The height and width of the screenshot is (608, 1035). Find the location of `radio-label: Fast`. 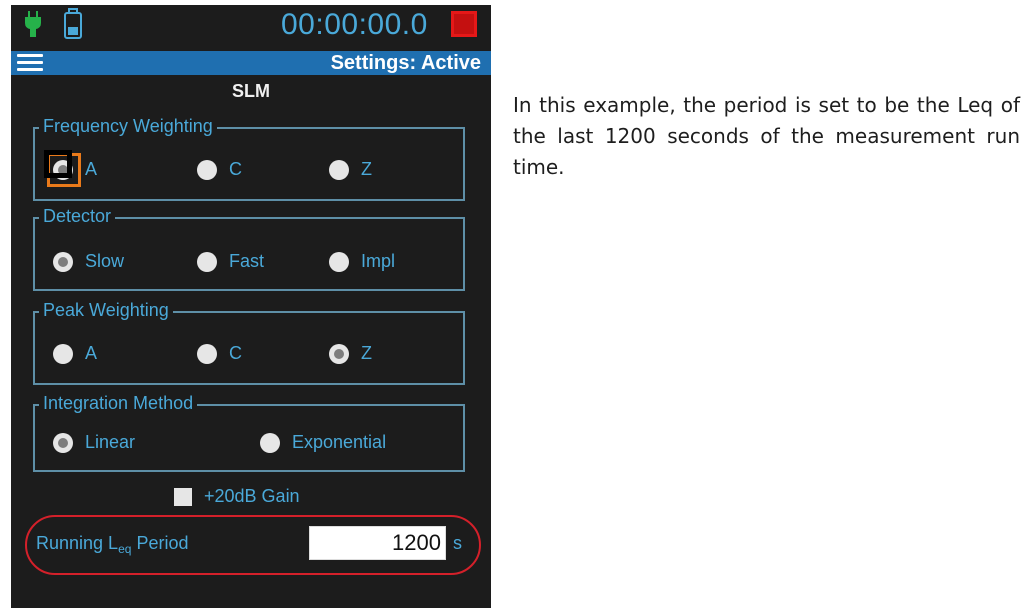

radio-label: Fast is located at coordinates (247, 261).